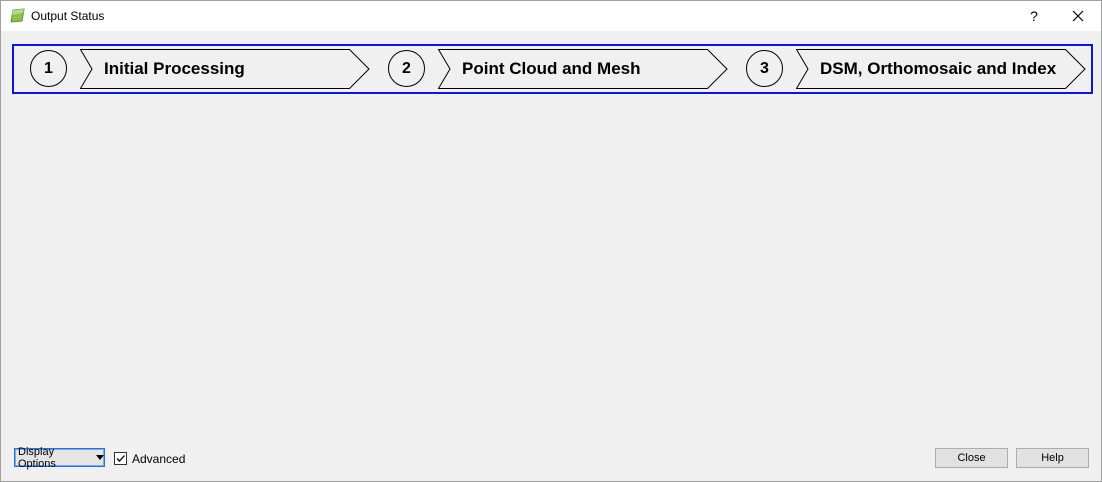 The image size is (1102, 482). Describe the element at coordinates (1052, 458) in the screenshot. I see `help-button: Help` at that location.